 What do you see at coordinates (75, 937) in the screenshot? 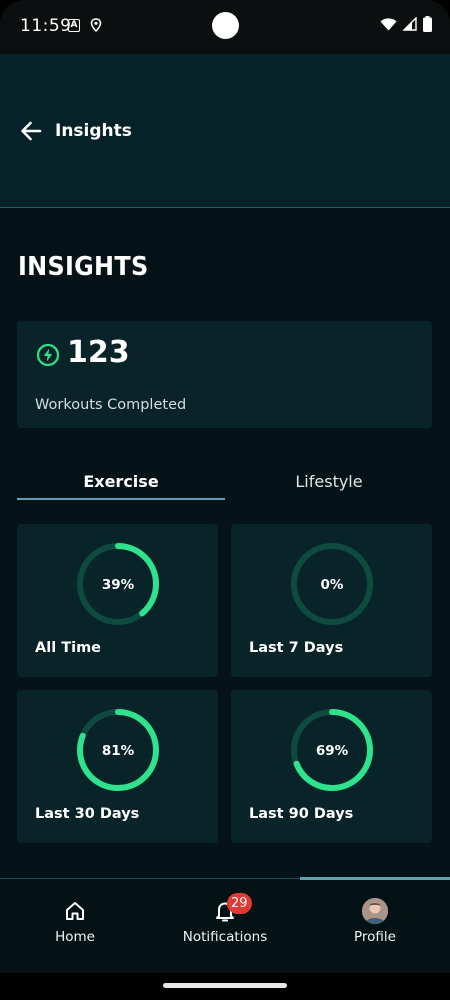
I see `nav-label: Home` at bounding box center [75, 937].